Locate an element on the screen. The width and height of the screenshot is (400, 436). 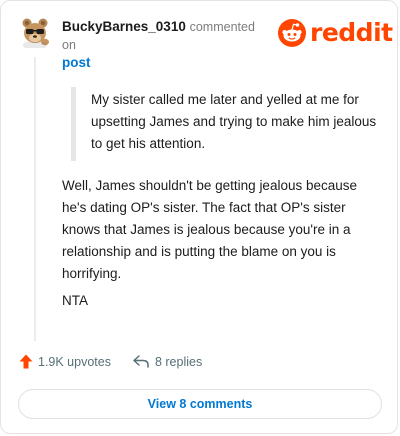
reddit-logo: reddit is located at coordinates (335, 33).